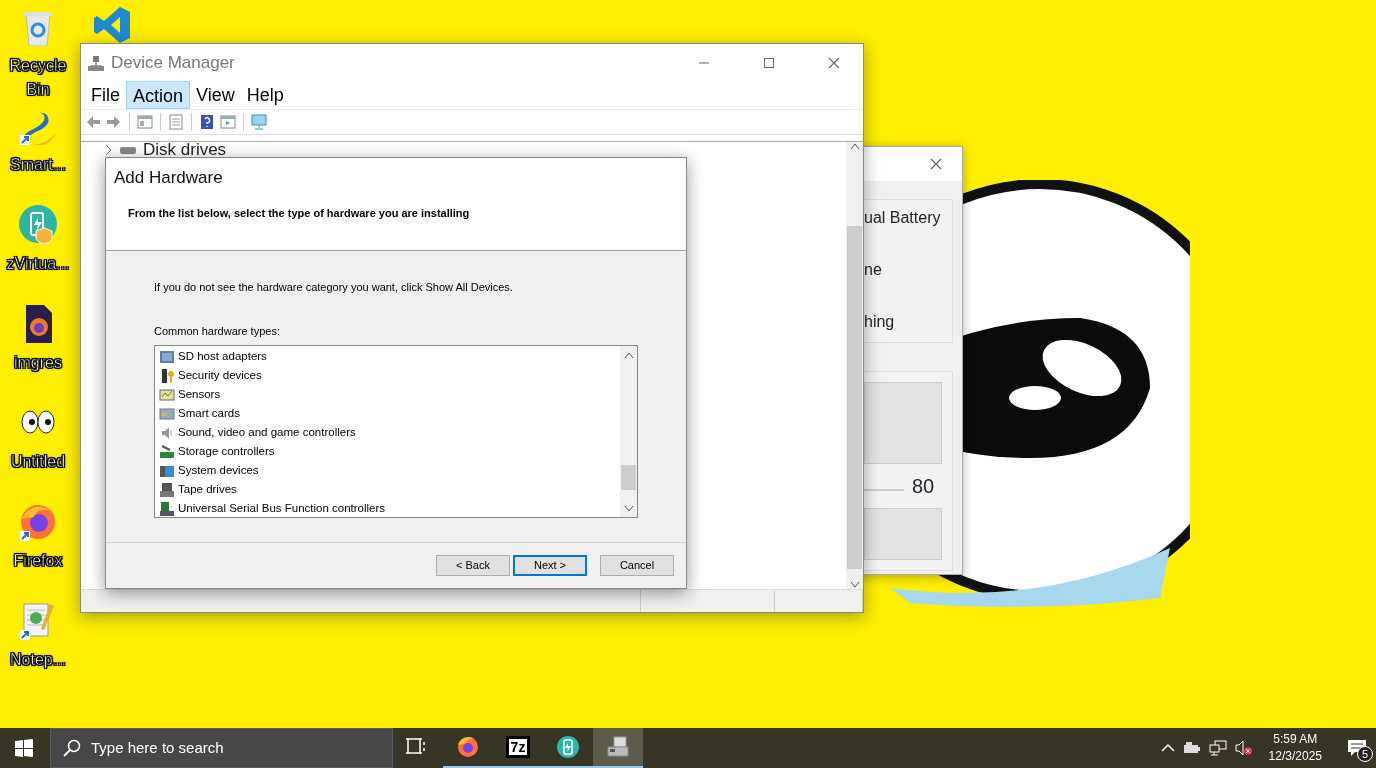  Describe the element at coordinates (207, 122) in the screenshot. I see `help-icon` at that location.